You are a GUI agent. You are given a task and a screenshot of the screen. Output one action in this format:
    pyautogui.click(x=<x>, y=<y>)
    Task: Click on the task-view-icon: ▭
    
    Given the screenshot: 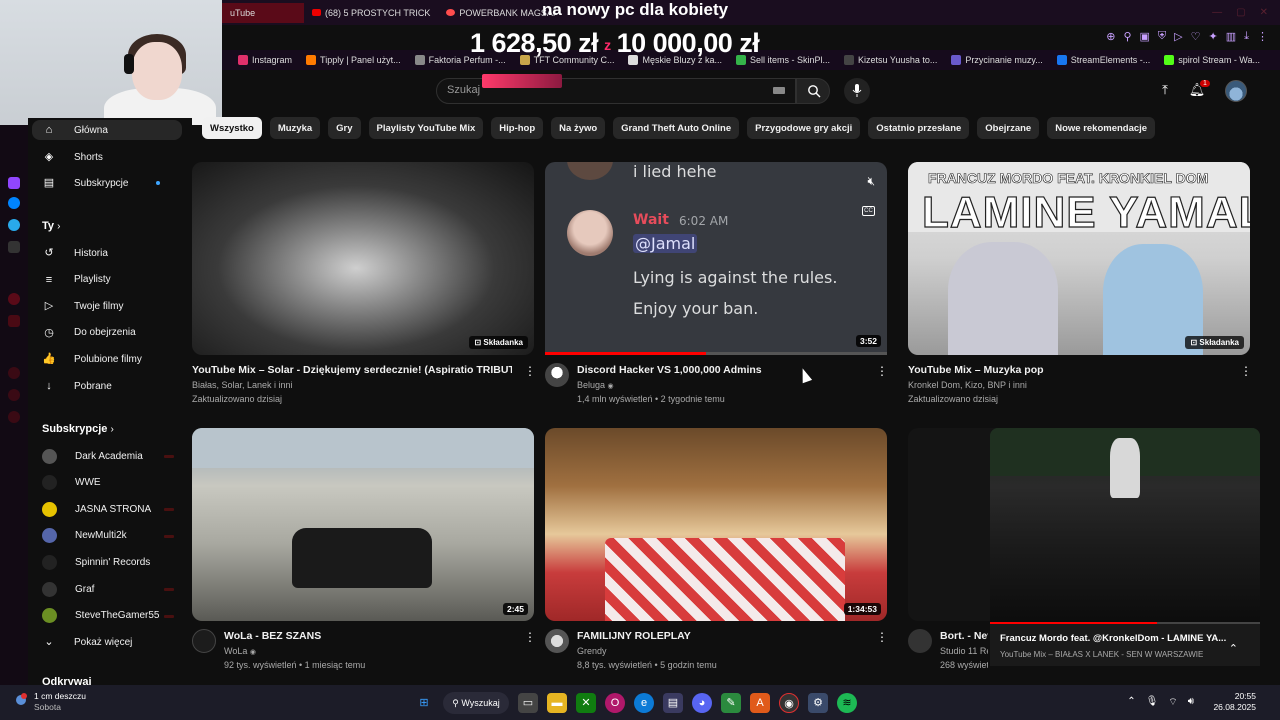 What is the action you would take?
    pyautogui.click(x=528, y=703)
    